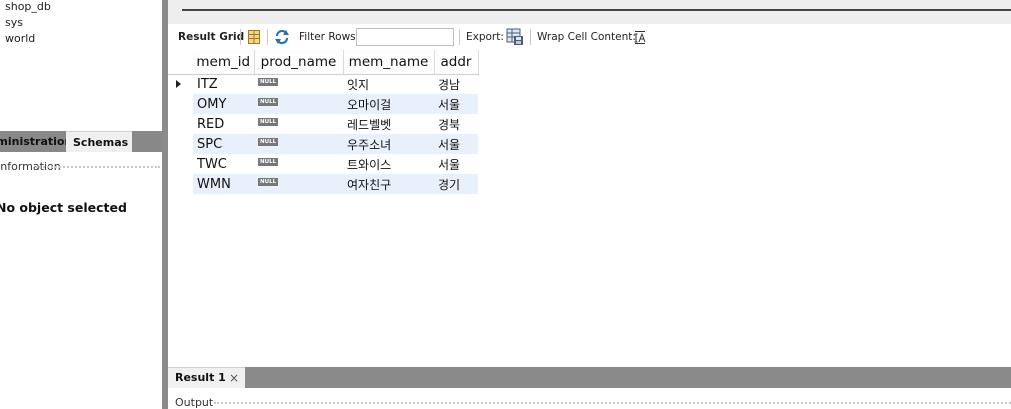 Image resolution: width=1011 pixels, height=409 pixels. What do you see at coordinates (223, 124) in the screenshot?
I see `cell-mem-id: RED` at bounding box center [223, 124].